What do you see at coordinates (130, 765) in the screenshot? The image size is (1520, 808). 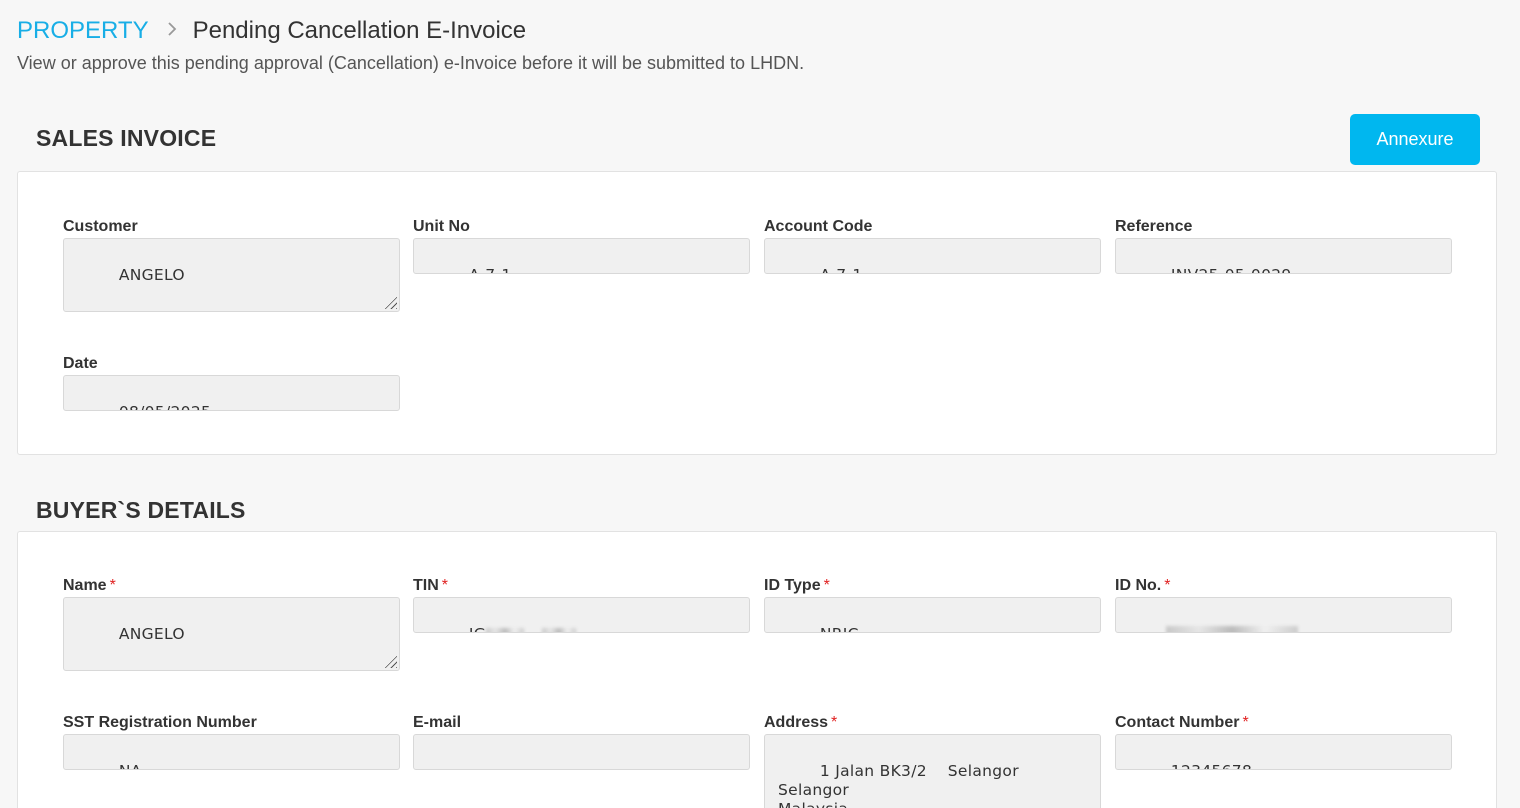 I see `sst-value: NA` at bounding box center [130, 765].